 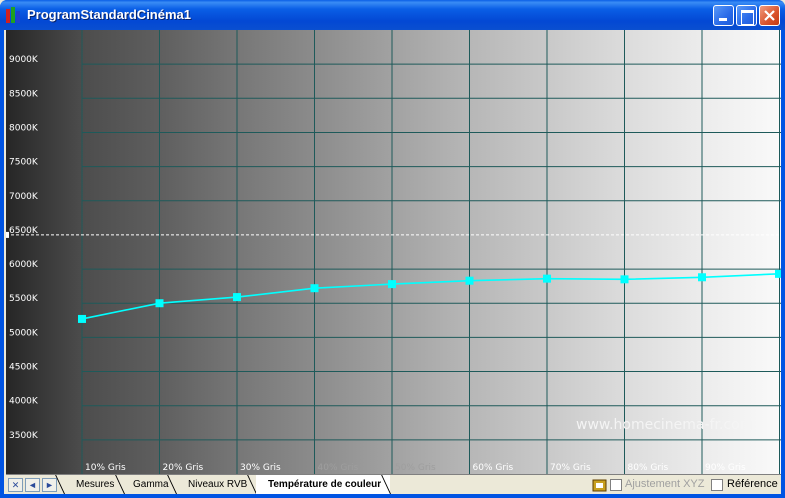 What do you see at coordinates (24, 163) in the screenshot?
I see `y-tick-label: 7500K` at bounding box center [24, 163].